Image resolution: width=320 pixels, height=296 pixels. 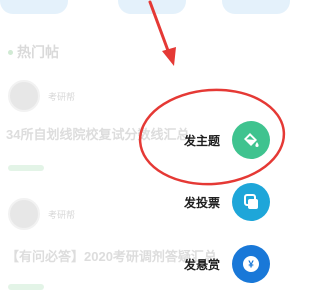 What do you see at coordinates (201, 264) in the screenshot?
I see `fab-label-post-bounty: 发悬赏` at bounding box center [201, 264].